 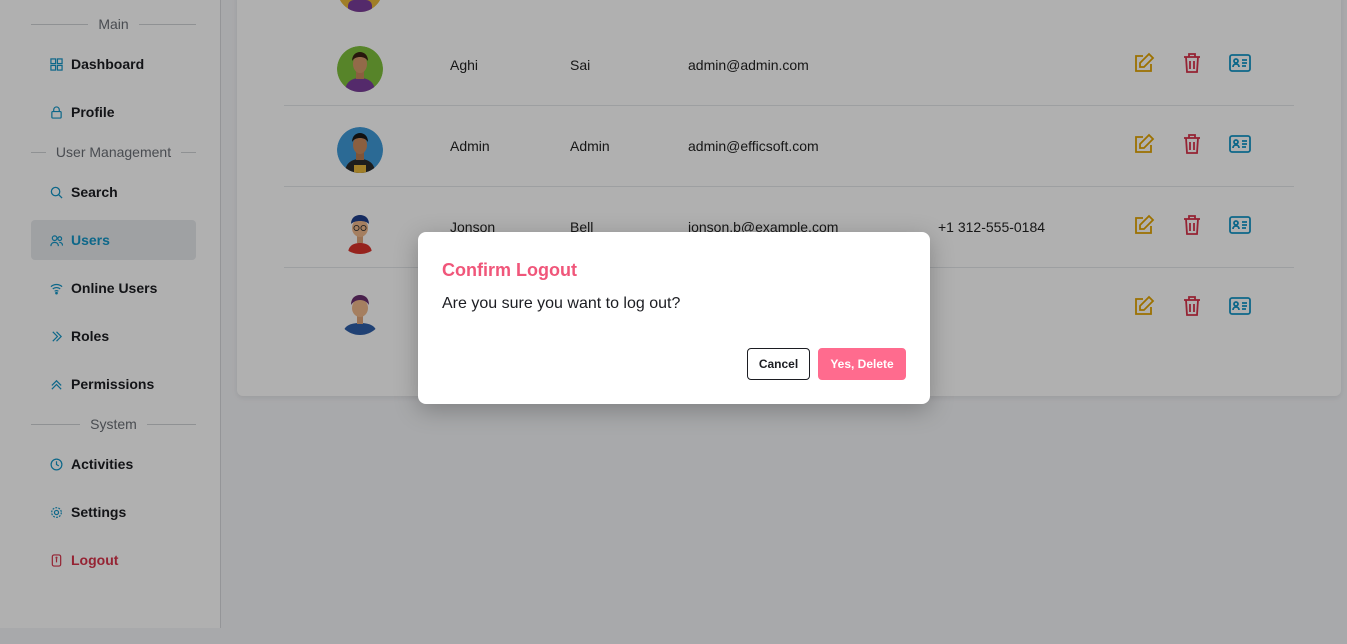 What do you see at coordinates (509, 270) in the screenshot?
I see `dialog-title: Confirm Logout` at bounding box center [509, 270].